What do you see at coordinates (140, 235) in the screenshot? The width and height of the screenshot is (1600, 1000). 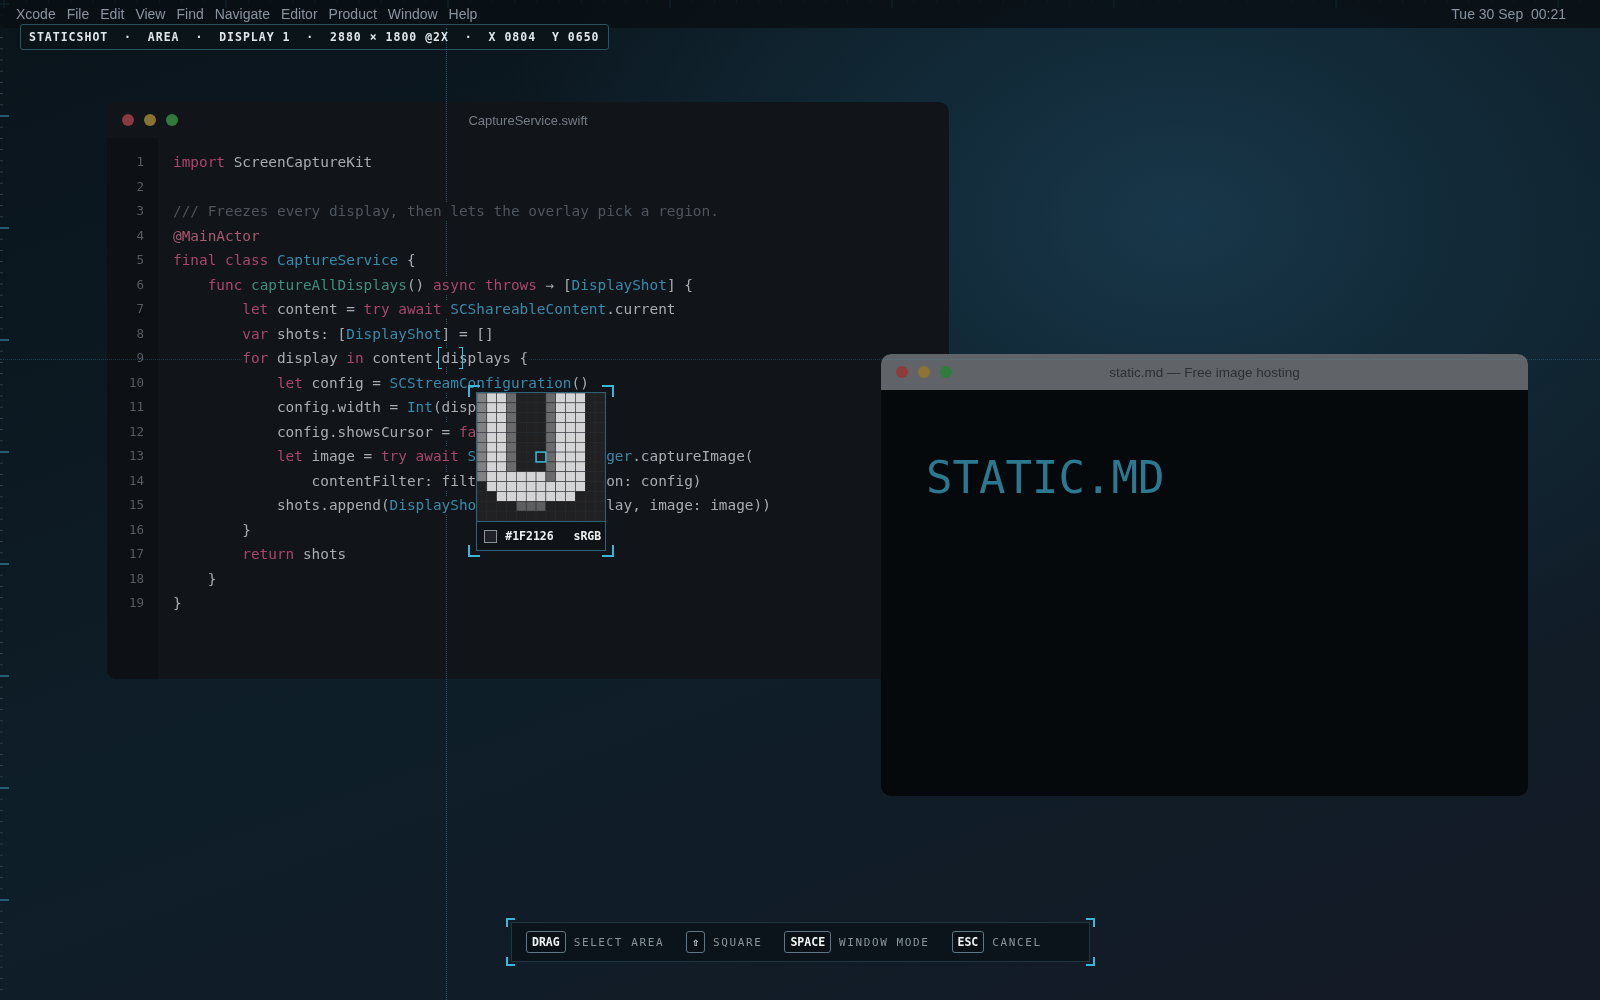 I see `line-number: 4` at bounding box center [140, 235].